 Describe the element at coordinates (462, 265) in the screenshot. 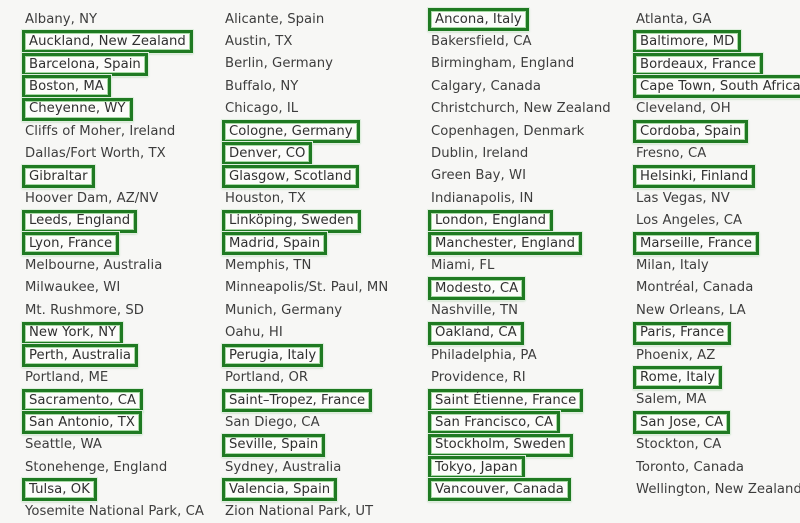

I see `city-entry: Miami, FL` at that location.